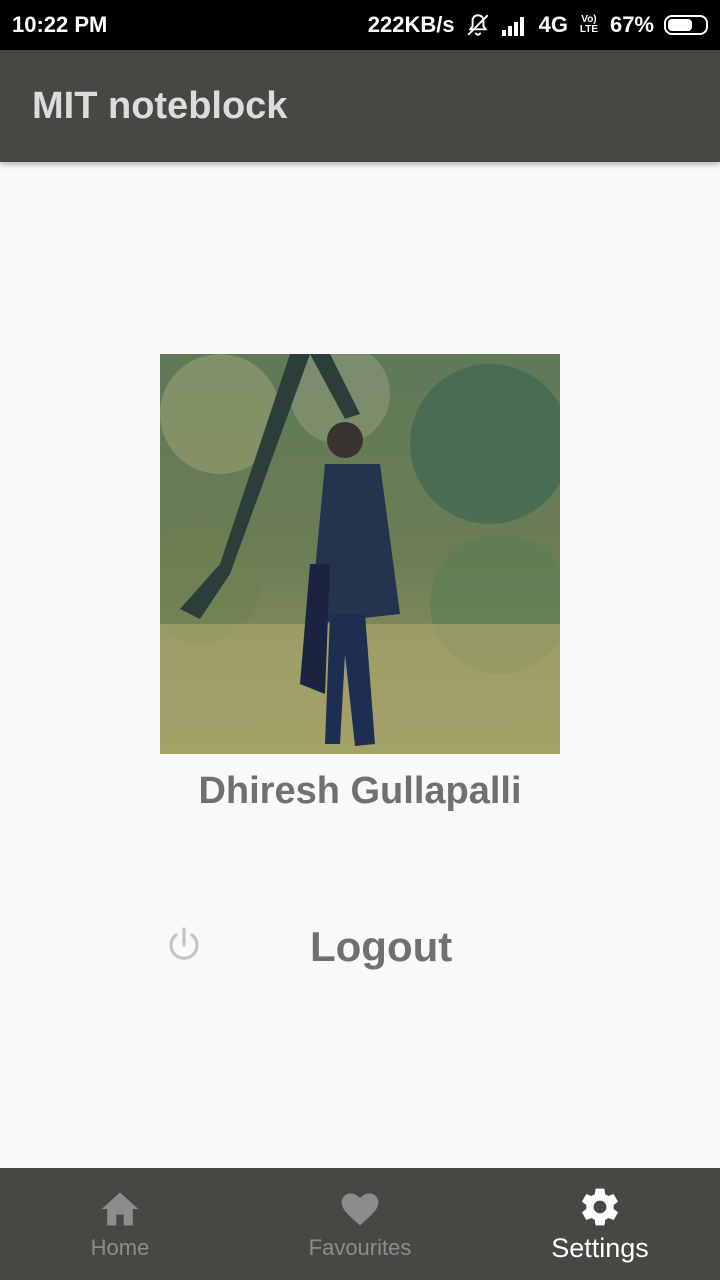 This screenshot has height=1280, width=720. What do you see at coordinates (360, 106) in the screenshot?
I see `app-bar: MIT noteblock` at bounding box center [360, 106].